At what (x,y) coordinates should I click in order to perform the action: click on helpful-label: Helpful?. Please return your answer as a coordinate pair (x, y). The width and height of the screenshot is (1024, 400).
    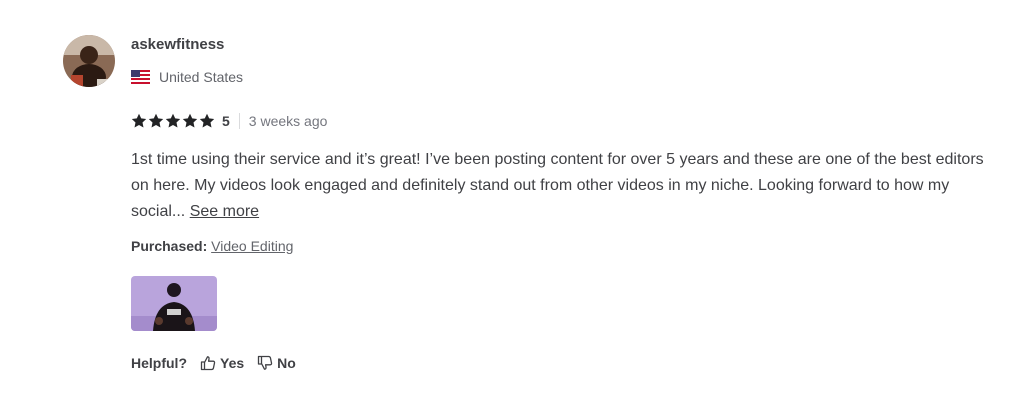
    Looking at the image, I should click on (159, 363).